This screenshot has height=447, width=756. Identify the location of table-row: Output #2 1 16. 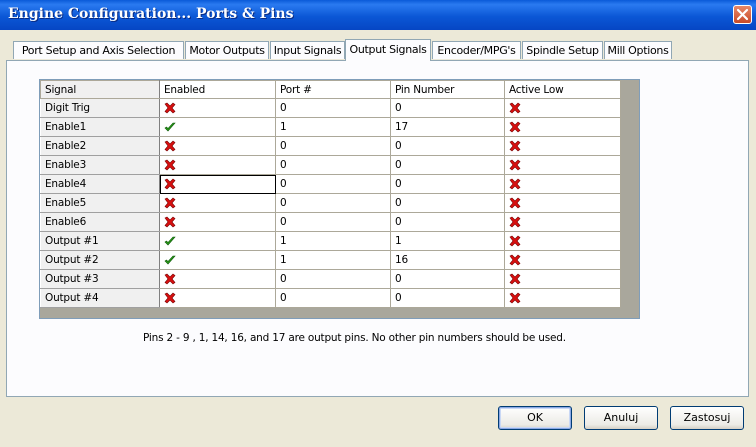
(330, 260).